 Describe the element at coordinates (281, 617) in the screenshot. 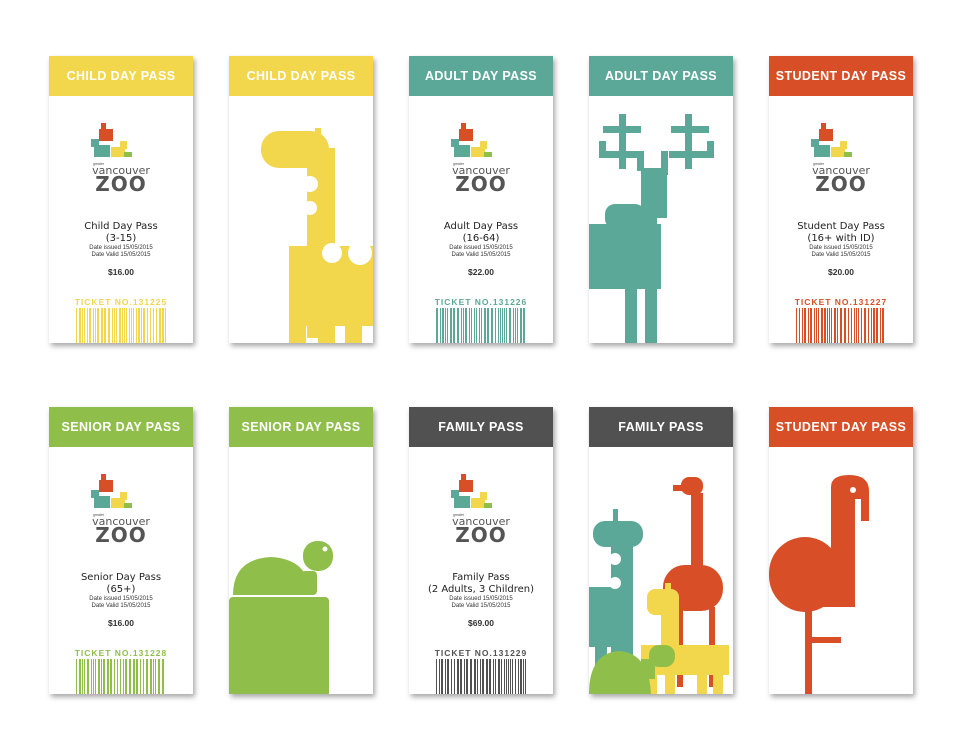

I see `turtle-icon` at that location.